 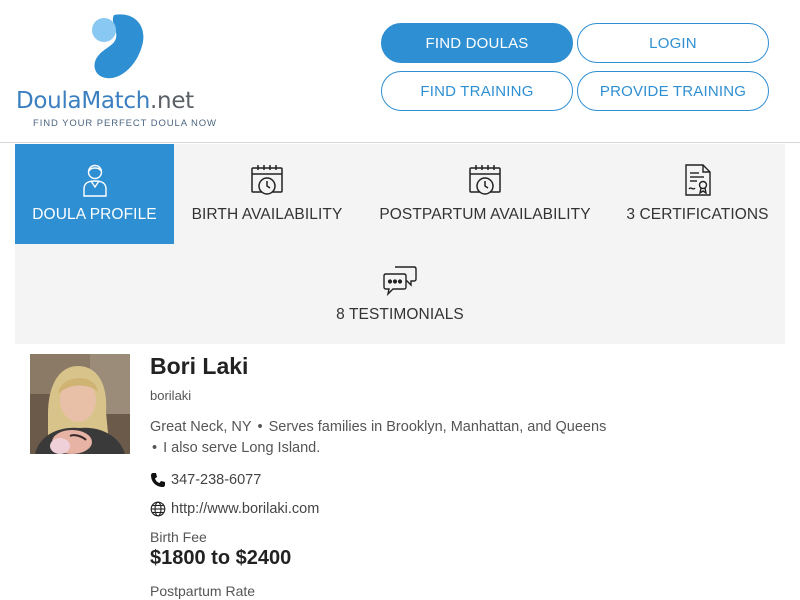 What do you see at coordinates (203, 591) in the screenshot?
I see `postpartum-rate-label: Postpartum Rate` at bounding box center [203, 591].